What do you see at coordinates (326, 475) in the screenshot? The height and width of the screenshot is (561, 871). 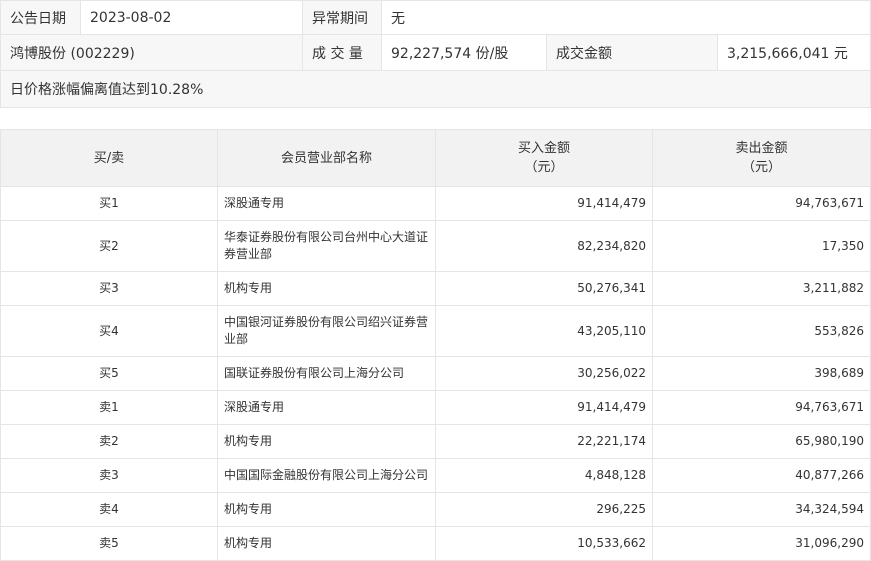 I see `row-broker-name: 中国国际金融股份有限公司上海分公司` at bounding box center [326, 475].